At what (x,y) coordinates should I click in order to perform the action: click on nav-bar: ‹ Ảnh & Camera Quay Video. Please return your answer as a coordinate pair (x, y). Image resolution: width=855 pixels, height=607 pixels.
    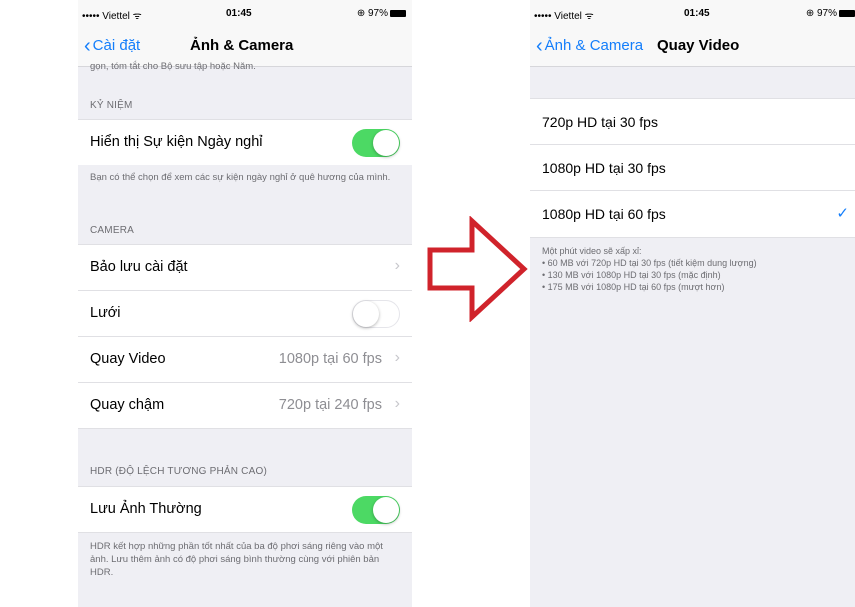
    Looking at the image, I should click on (692, 46).